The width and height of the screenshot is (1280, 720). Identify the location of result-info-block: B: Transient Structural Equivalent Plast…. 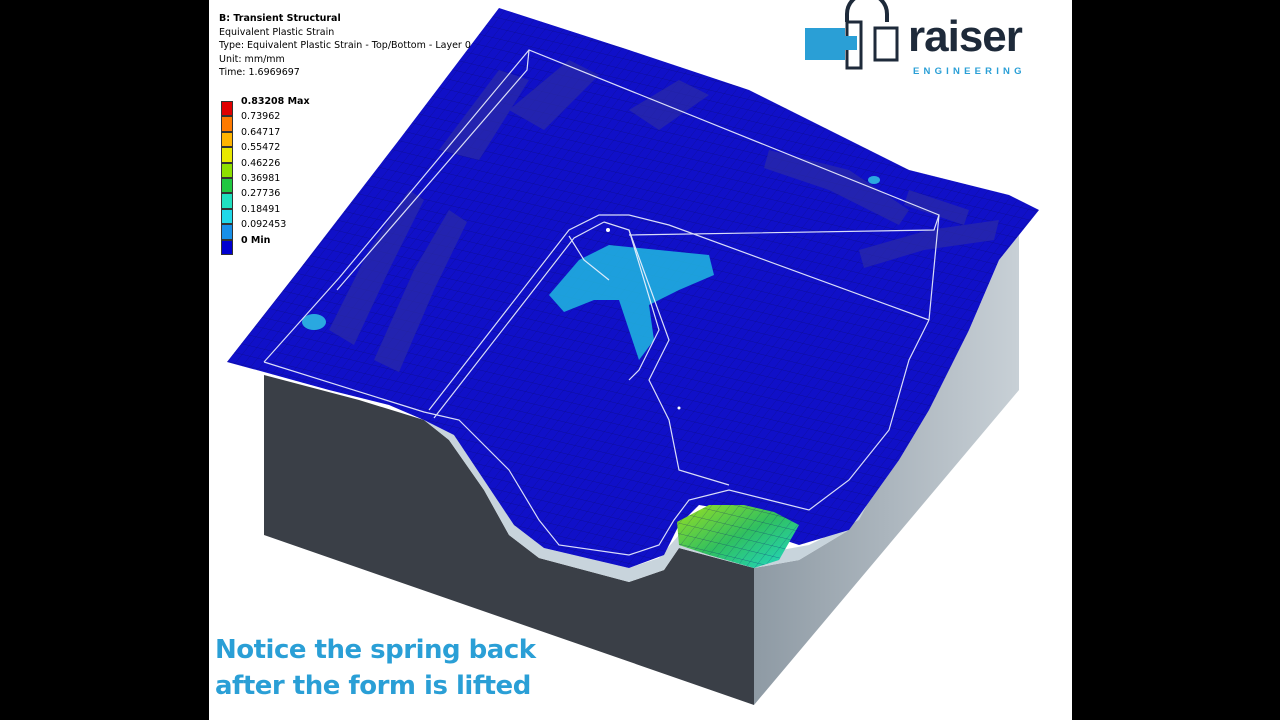
(345, 46).